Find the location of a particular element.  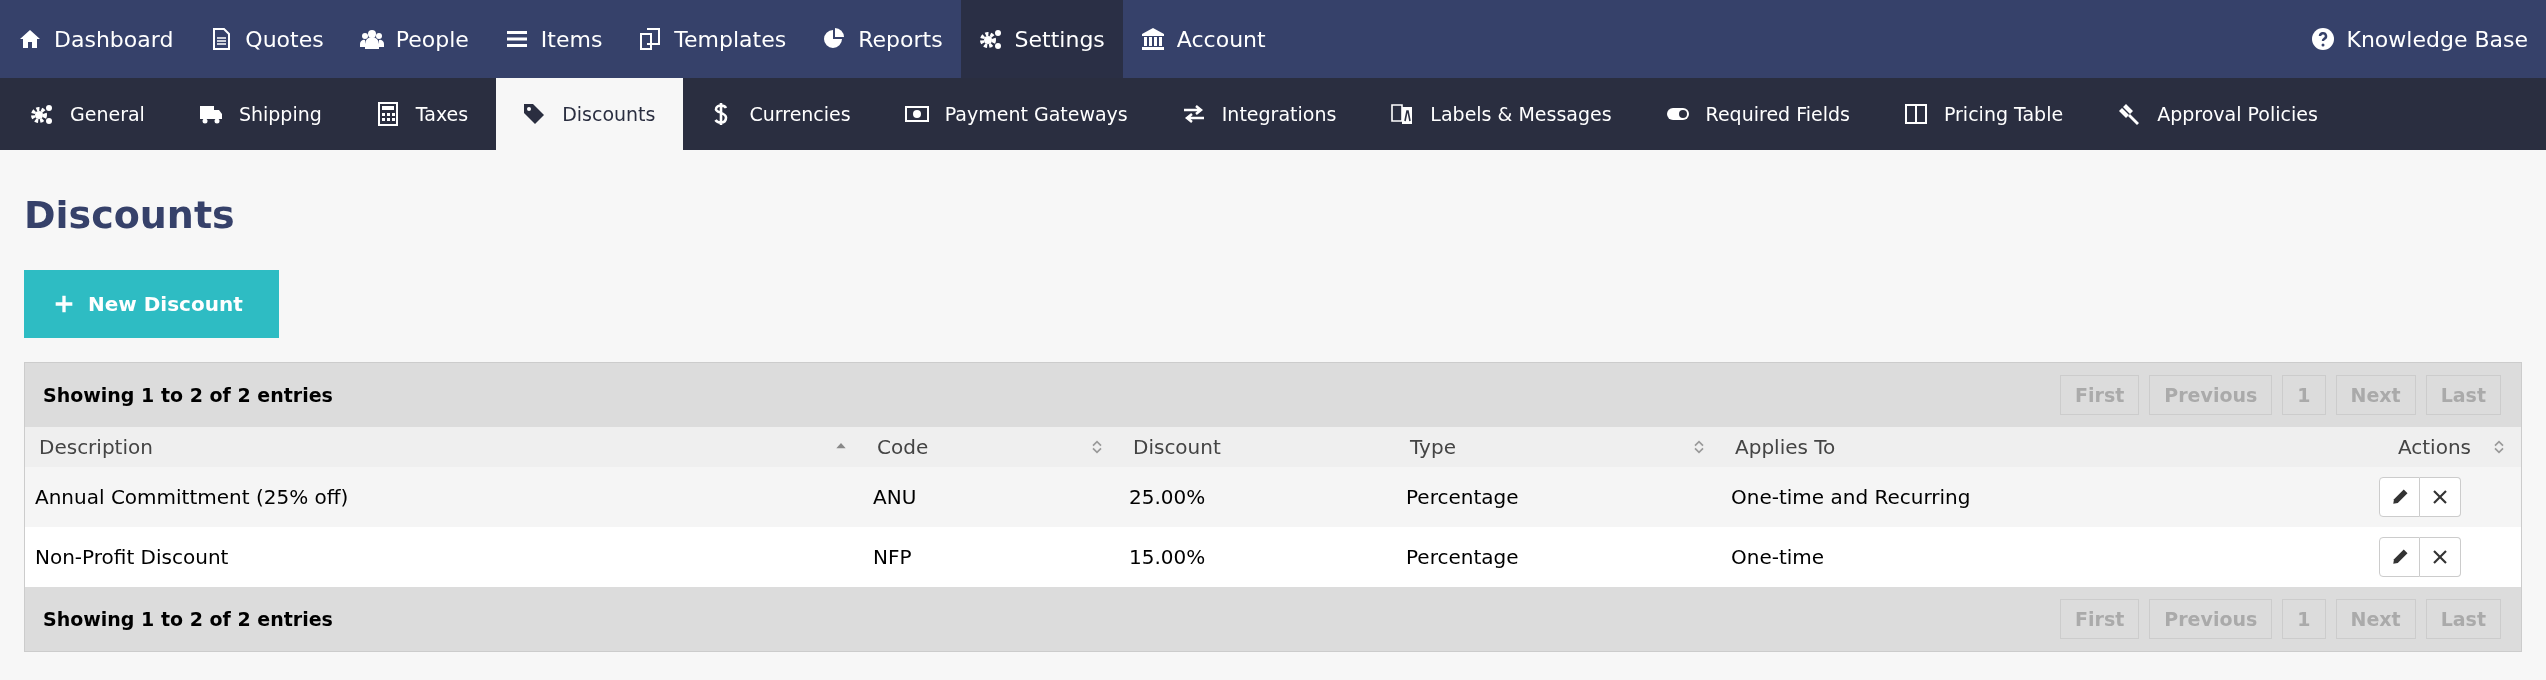

bank-icon is located at coordinates (1152, 39).